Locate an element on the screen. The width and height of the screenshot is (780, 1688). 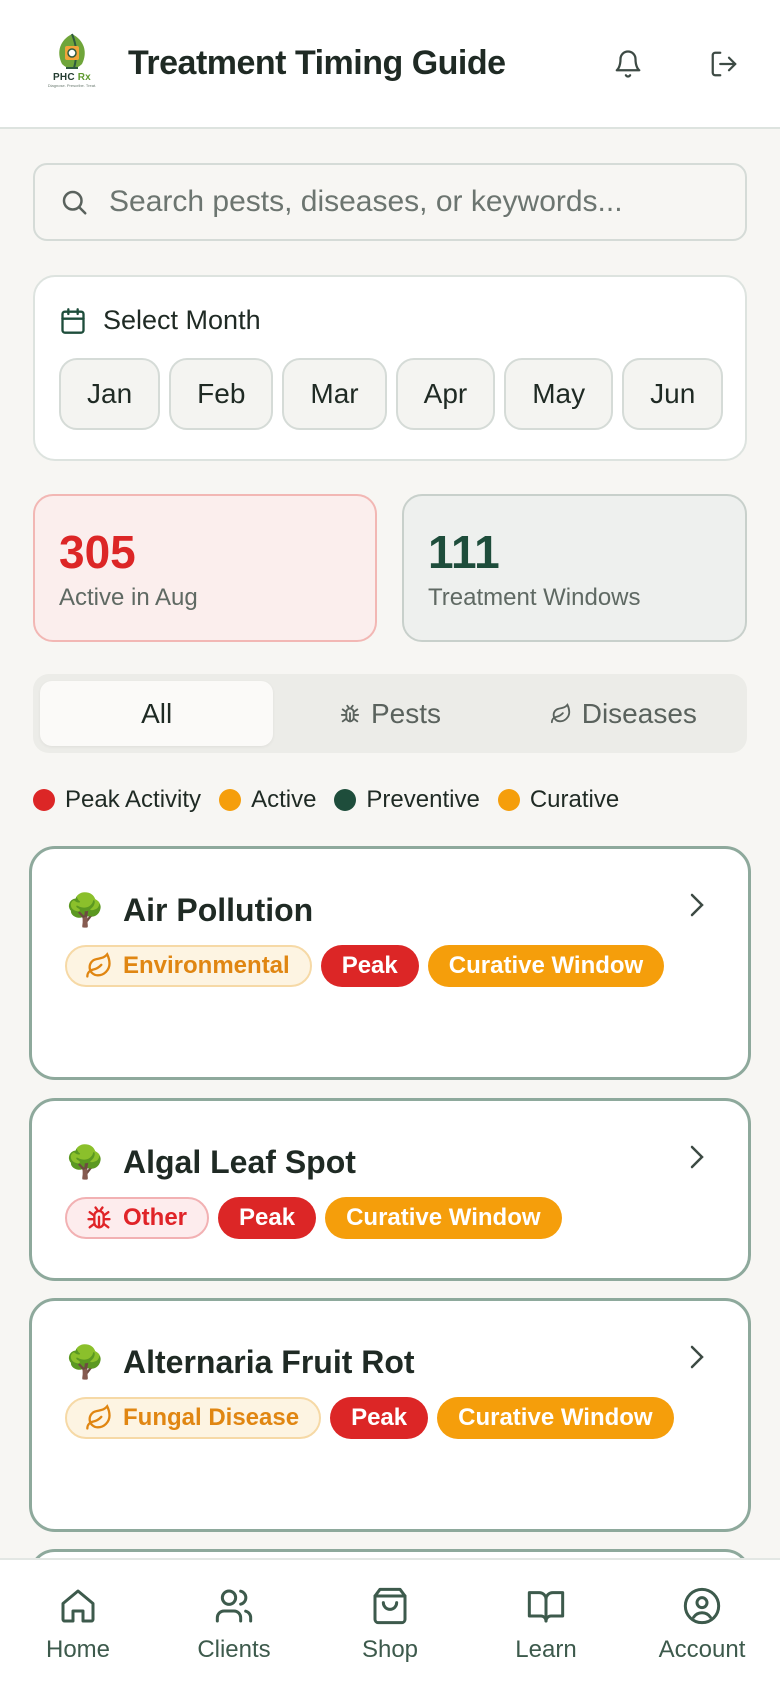
tab-pests: Pests is located at coordinates (389, 713).